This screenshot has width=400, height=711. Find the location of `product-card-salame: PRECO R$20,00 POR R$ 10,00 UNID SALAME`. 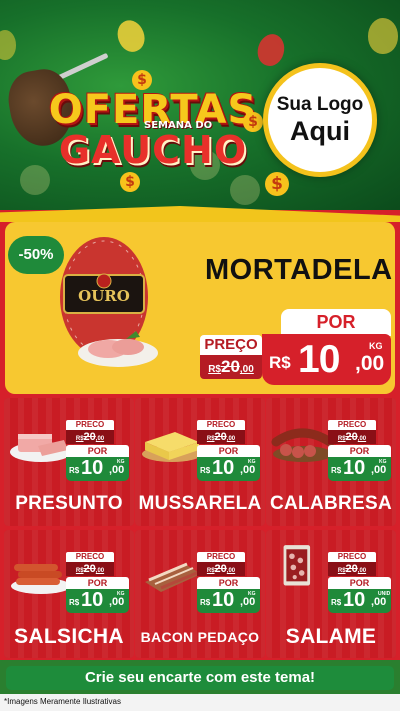

product-card-salame: PRECO R$20,00 POR R$ 10,00 UNID SALAME is located at coordinates (331, 594).